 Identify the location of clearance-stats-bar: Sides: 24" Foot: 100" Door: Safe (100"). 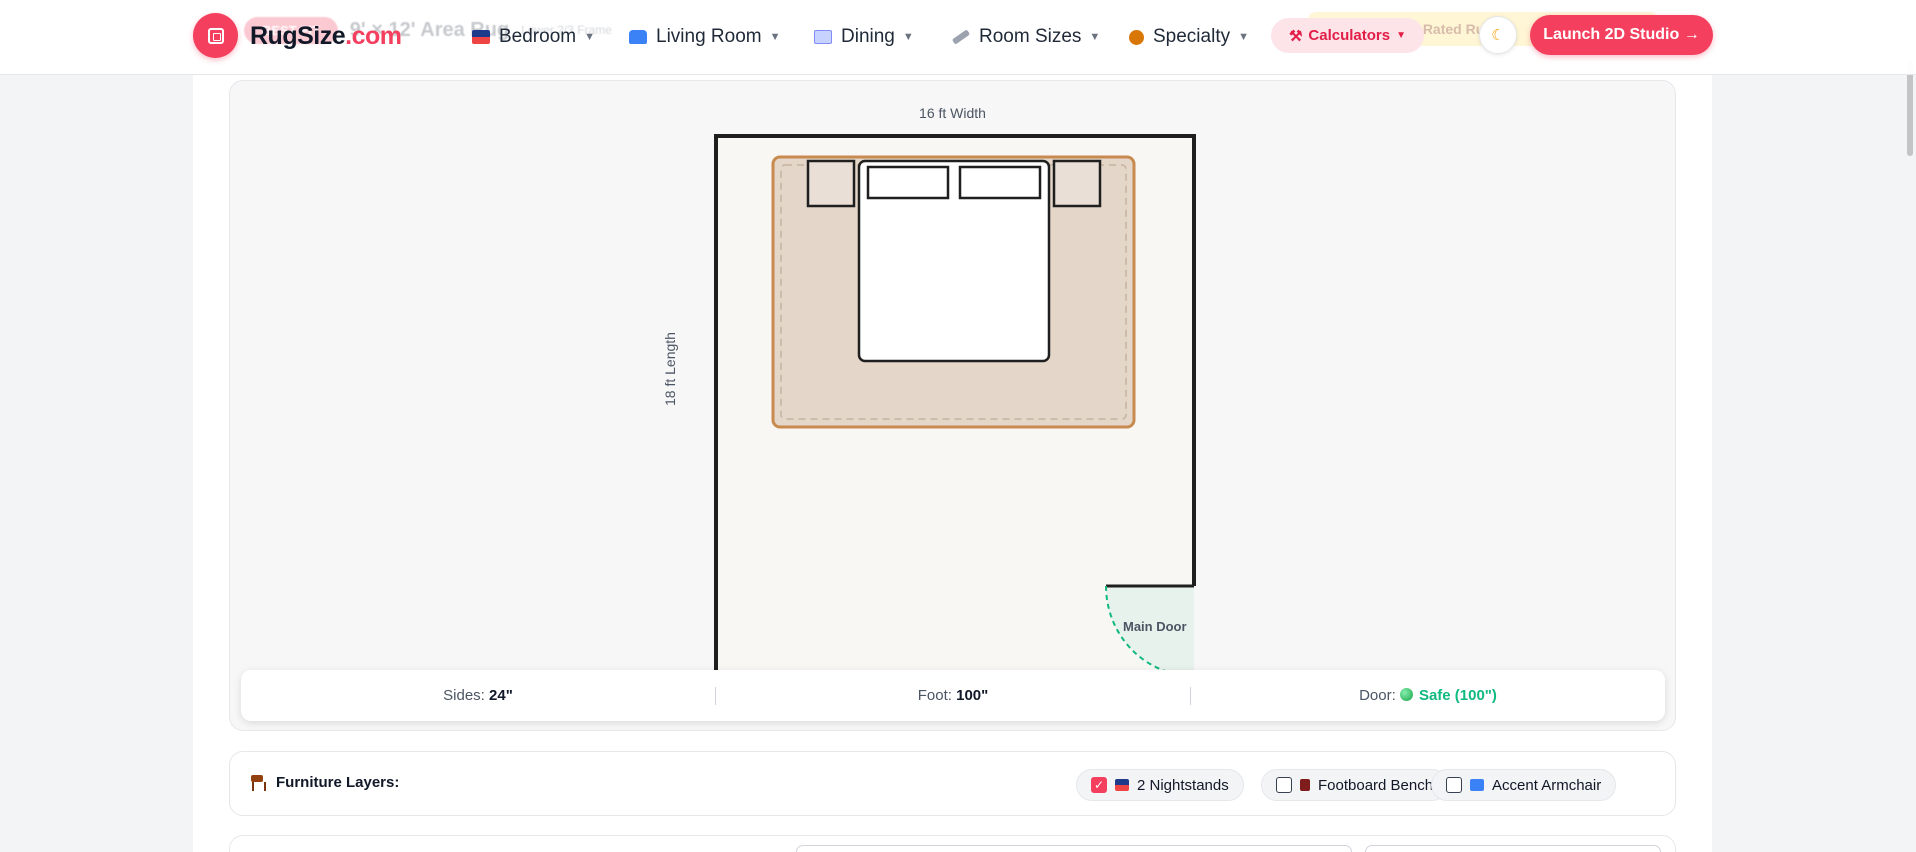
(953, 695).